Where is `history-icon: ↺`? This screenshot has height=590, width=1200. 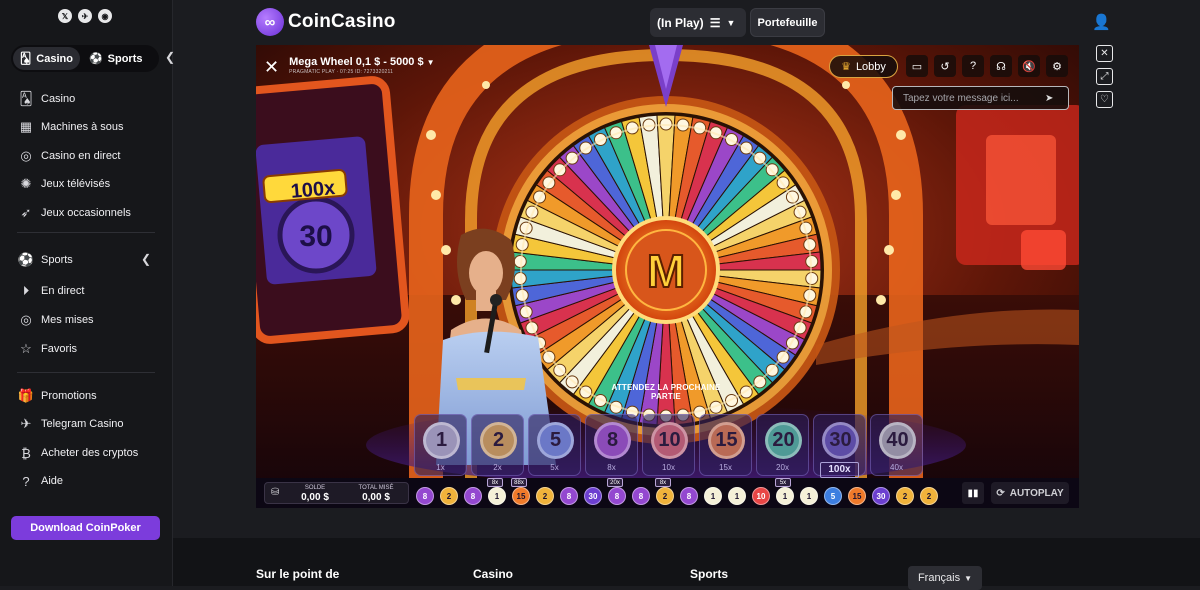
history-icon: ↺ is located at coordinates (945, 66).